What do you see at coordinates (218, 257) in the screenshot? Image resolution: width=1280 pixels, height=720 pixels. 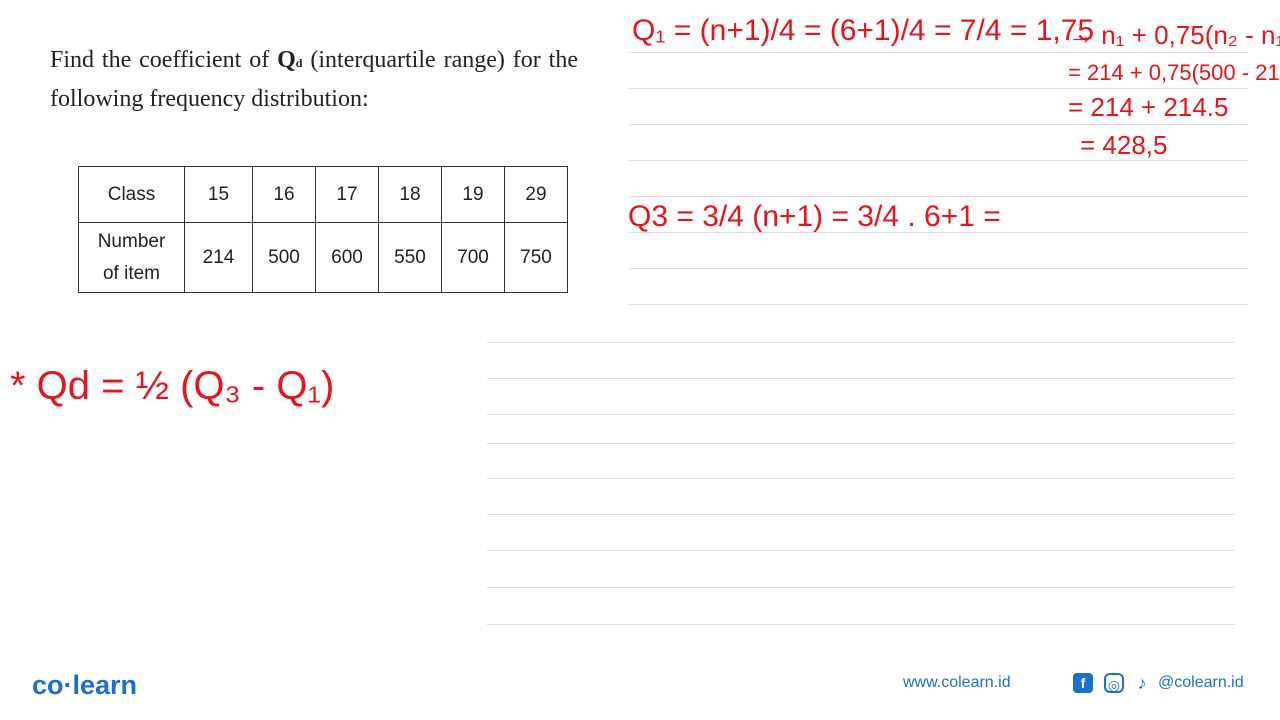 I see `item-cell: 214` at bounding box center [218, 257].